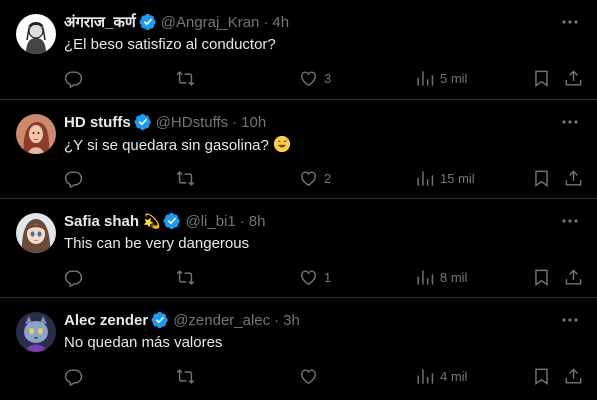  What do you see at coordinates (257, 221) in the screenshot?
I see `timestamp: 8h` at bounding box center [257, 221].